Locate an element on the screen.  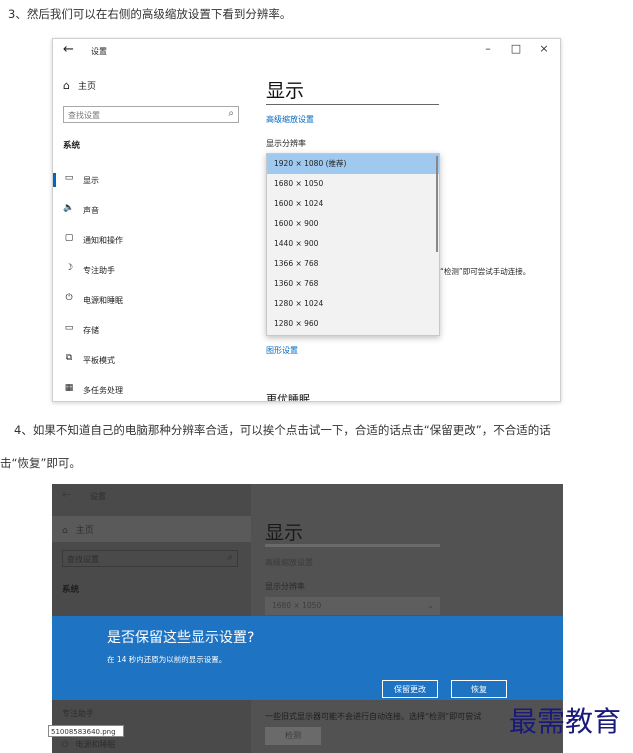
section-heading-partial: 更优睡眠 is located at coordinates (288, 397).